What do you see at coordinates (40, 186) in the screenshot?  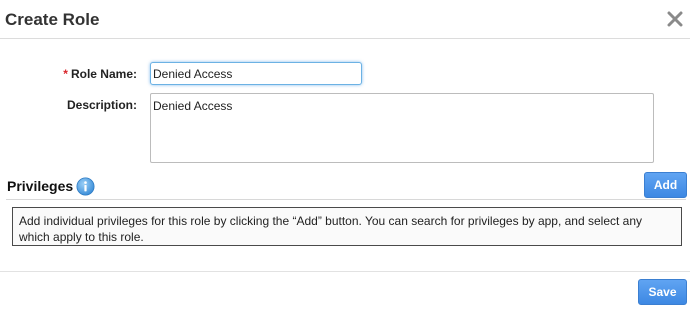 I see `privileges-title: Privileges` at bounding box center [40, 186].